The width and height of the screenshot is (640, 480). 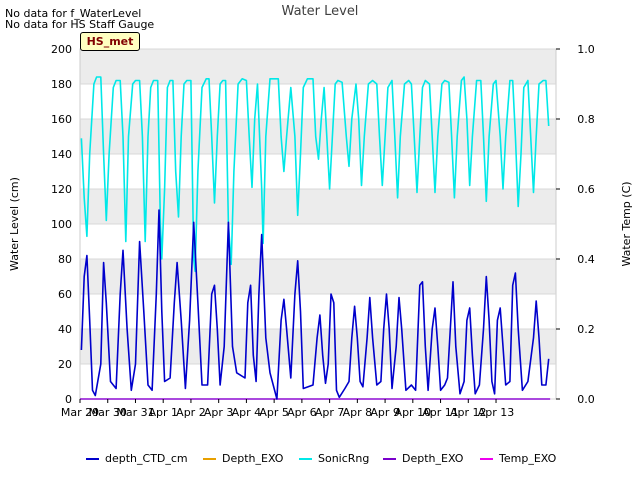 What do you see at coordinates (586, 119) in the screenshot?
I see `y2-tick-label: 0.8` at bounding box center [586, 119].